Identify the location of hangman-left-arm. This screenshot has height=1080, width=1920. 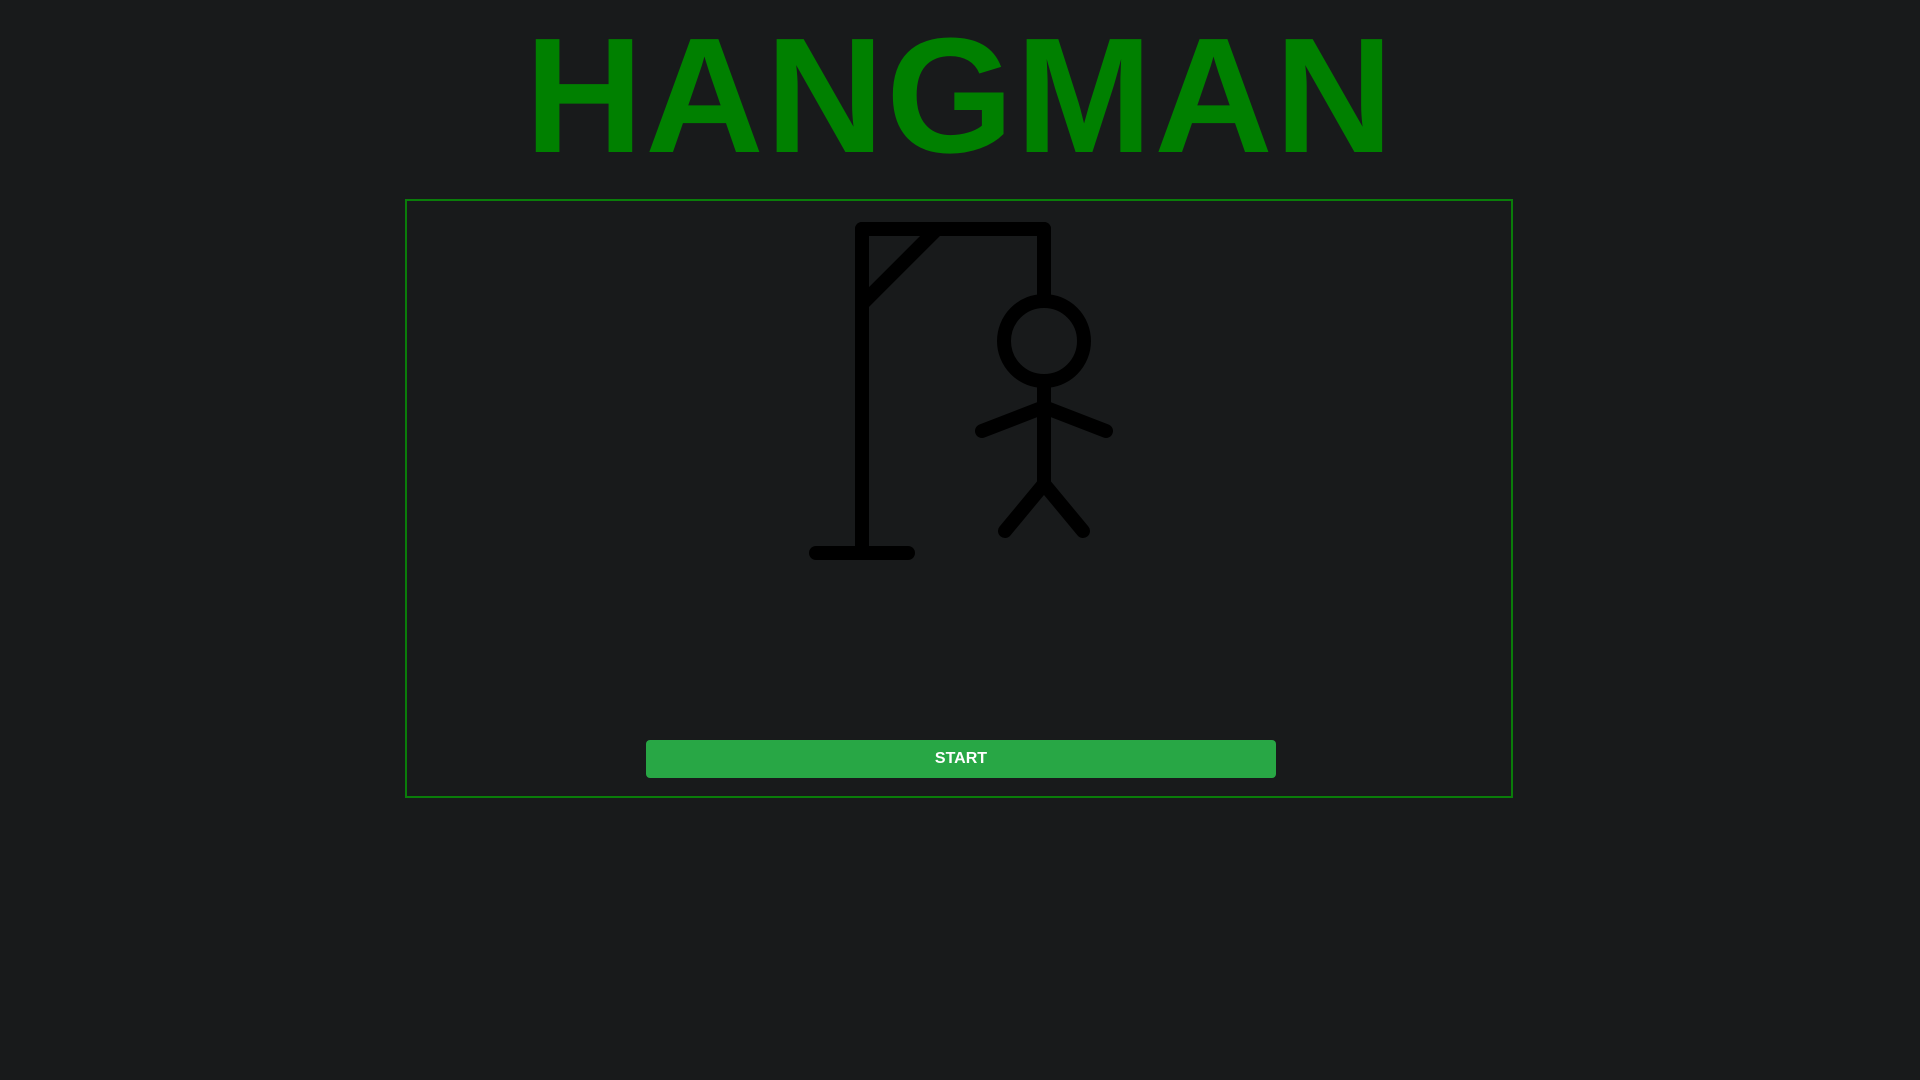
(1013, 419).